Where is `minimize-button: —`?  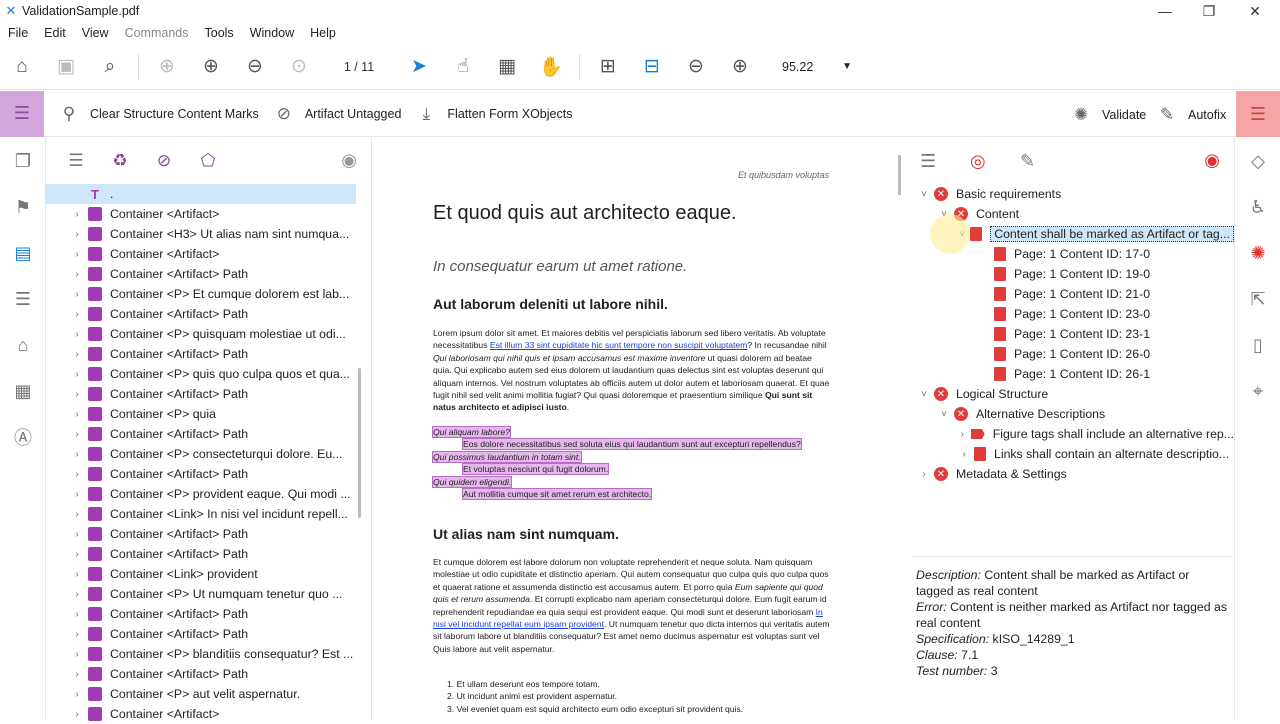 minimize-button: — is located at coordinates (1165, 11).